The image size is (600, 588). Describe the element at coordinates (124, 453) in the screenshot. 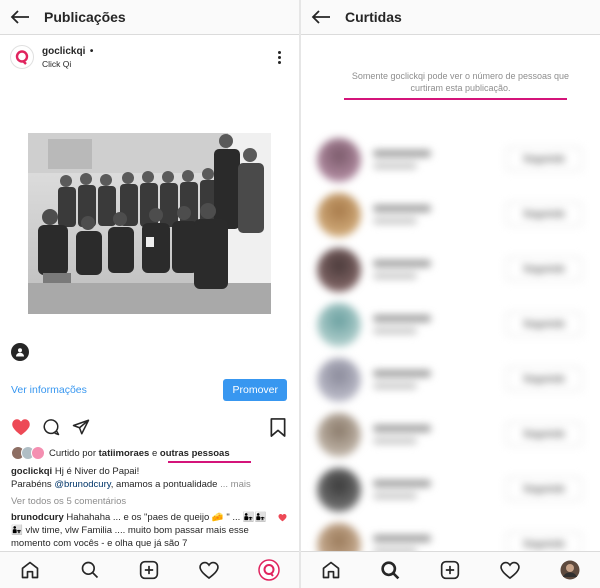

I see `liked-by-user: tatiimoraes` at that location.